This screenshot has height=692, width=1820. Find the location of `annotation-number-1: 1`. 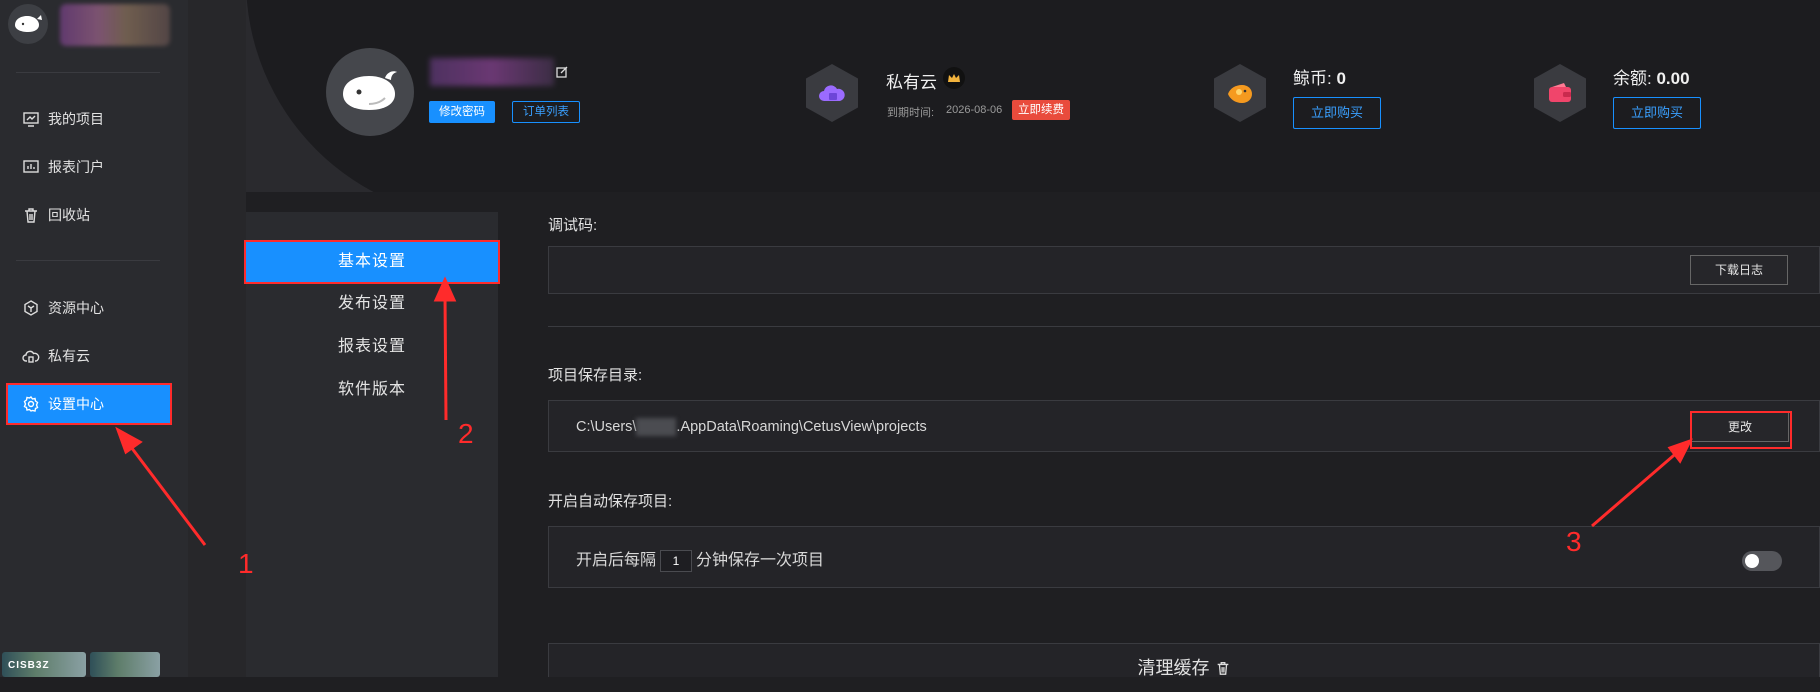

annotation-number-1: 1 is located at coordinates (246, 563).